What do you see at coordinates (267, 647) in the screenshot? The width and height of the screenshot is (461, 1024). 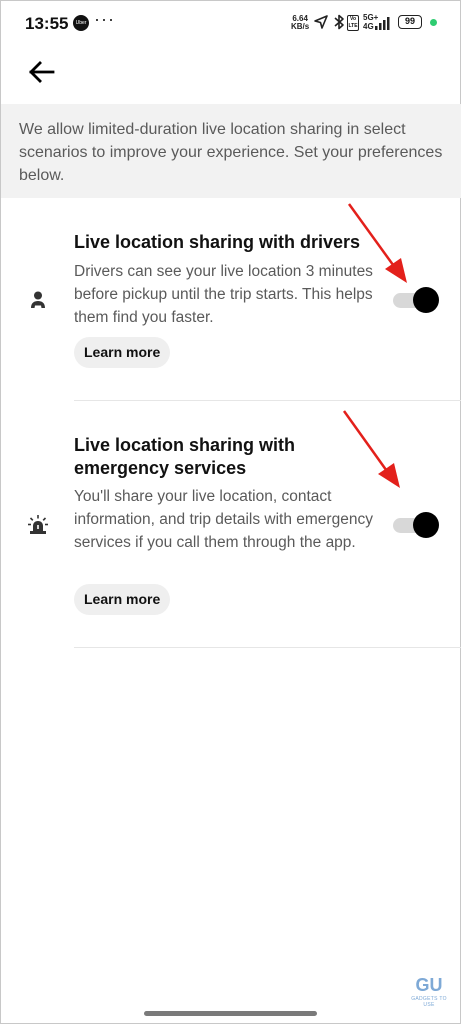 I see `divider` at bounding box center [267, 647].